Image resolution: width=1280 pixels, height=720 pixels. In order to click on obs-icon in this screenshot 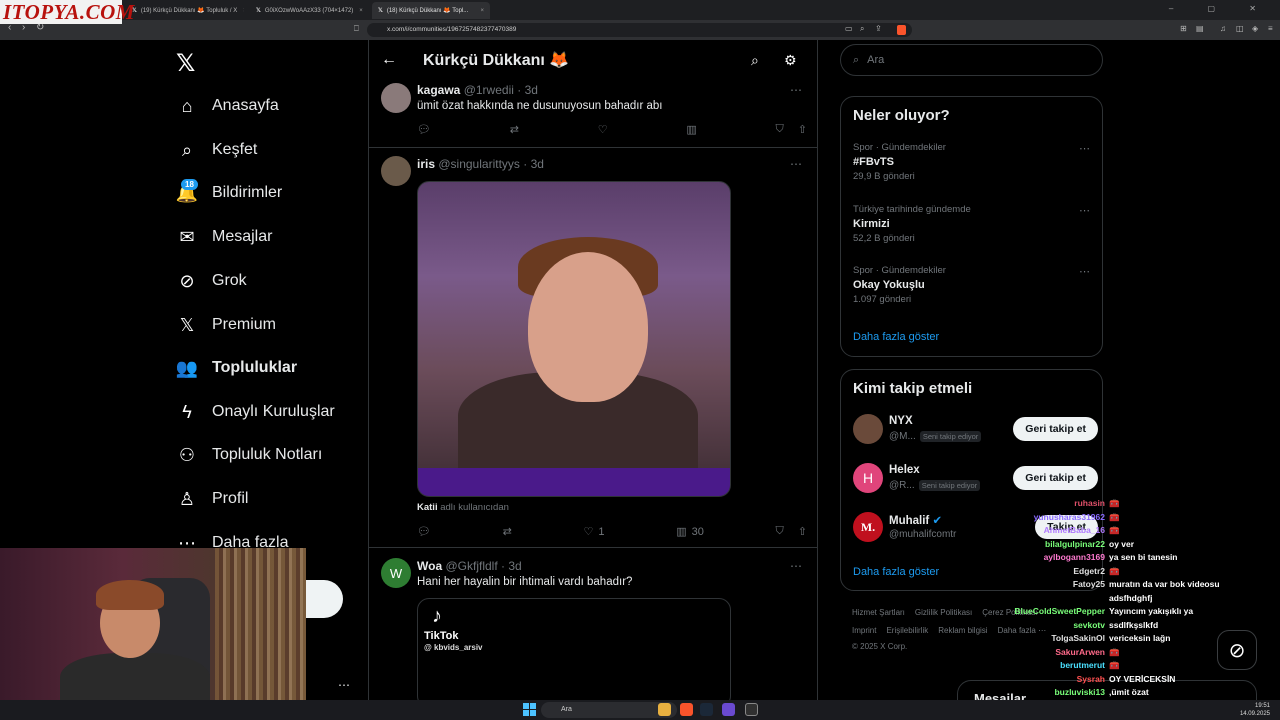, I will do `click(751, 709)`.